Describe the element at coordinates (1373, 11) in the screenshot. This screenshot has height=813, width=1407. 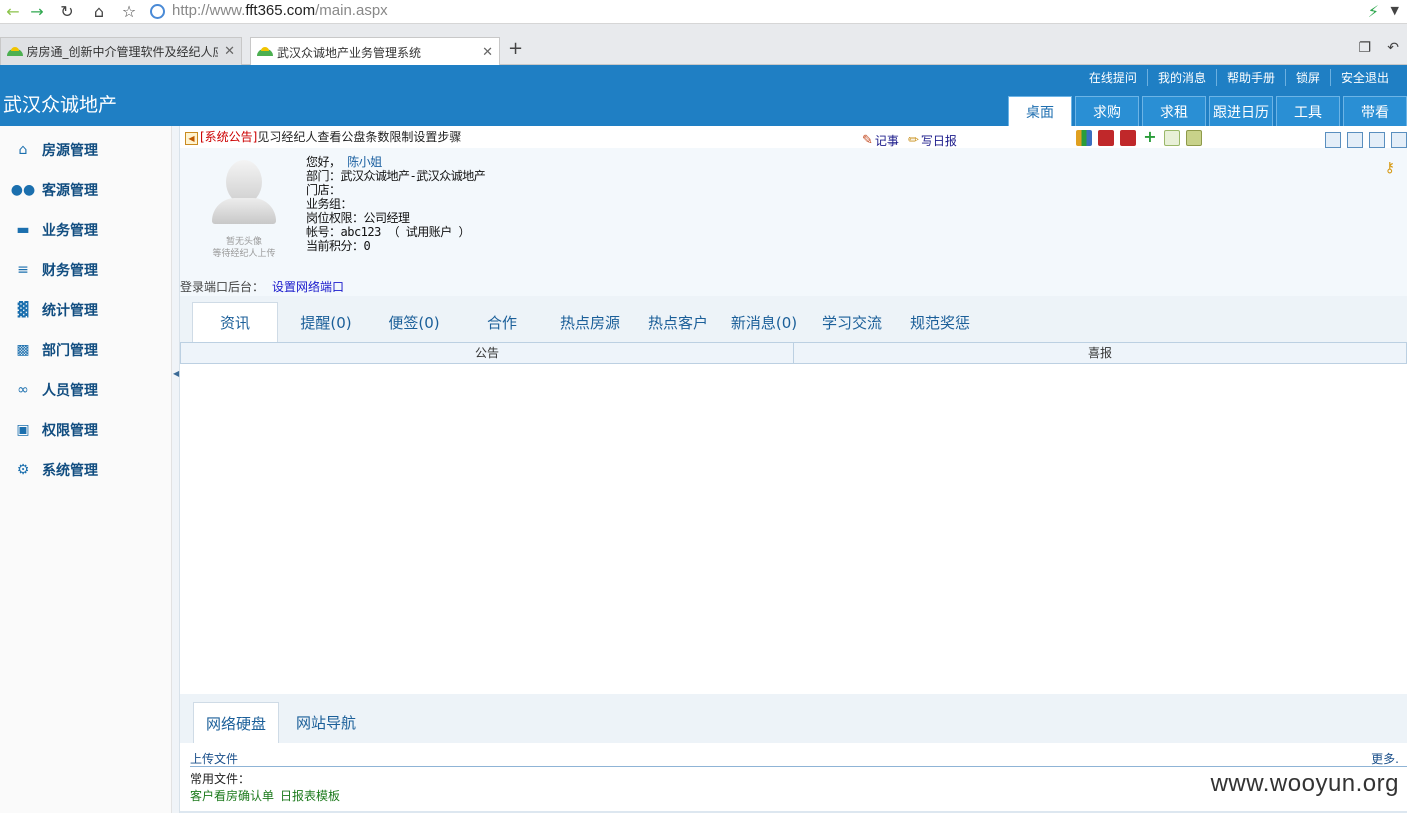
I see `lightning-icon: ⚡︎` at that location.